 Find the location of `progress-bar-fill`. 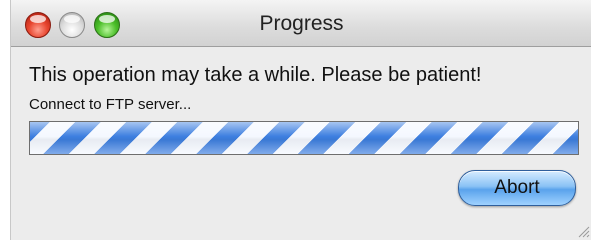

progress-bar-fill is located at coordinates (304, 138).